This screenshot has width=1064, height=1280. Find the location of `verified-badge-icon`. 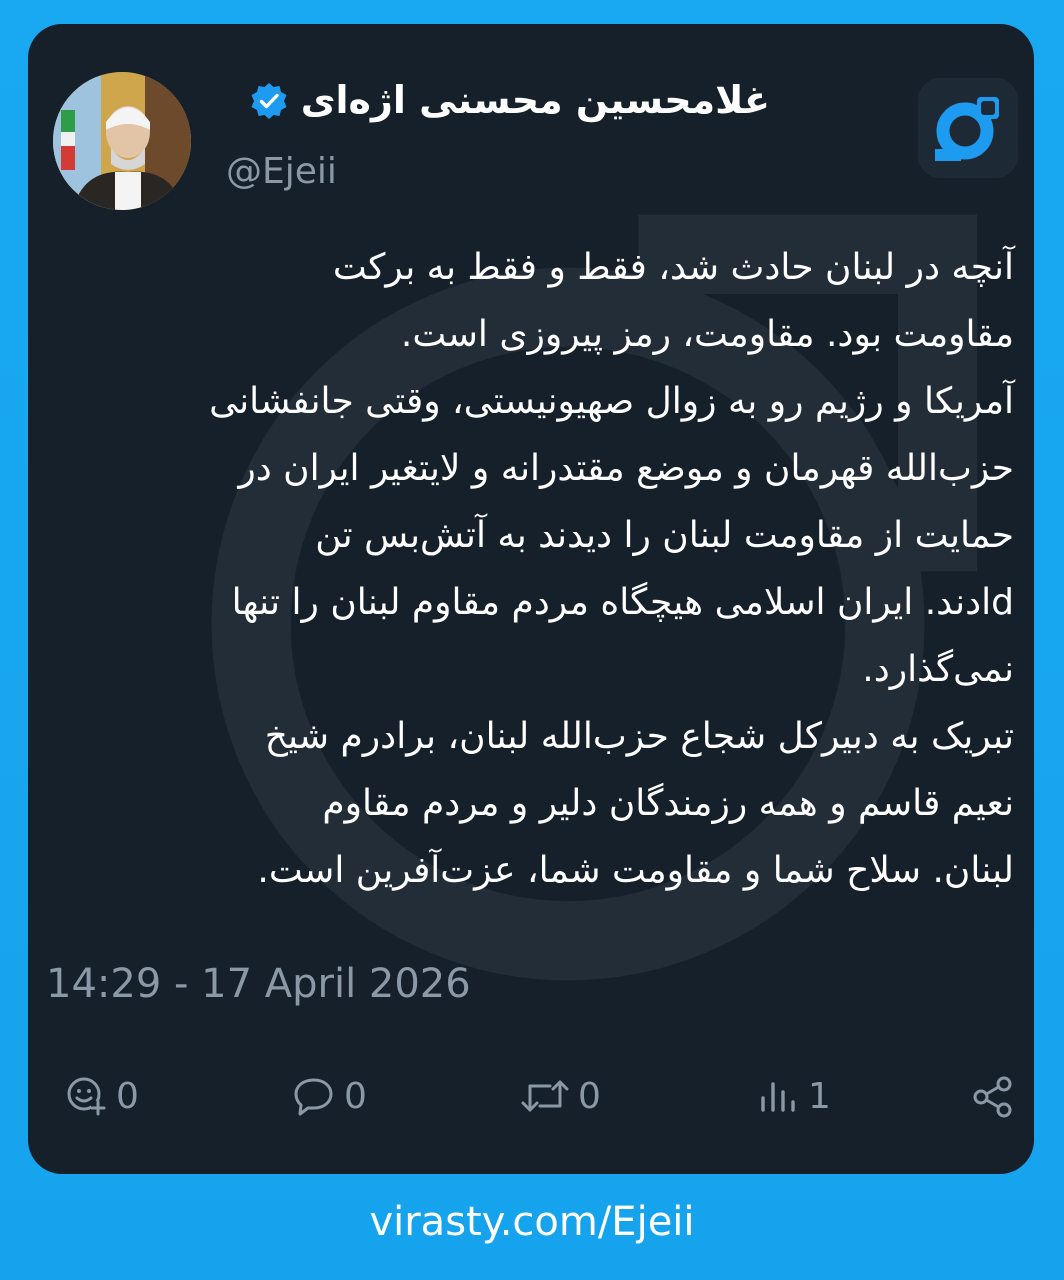

verified-badge-icon is located at coordinates (269, 100).